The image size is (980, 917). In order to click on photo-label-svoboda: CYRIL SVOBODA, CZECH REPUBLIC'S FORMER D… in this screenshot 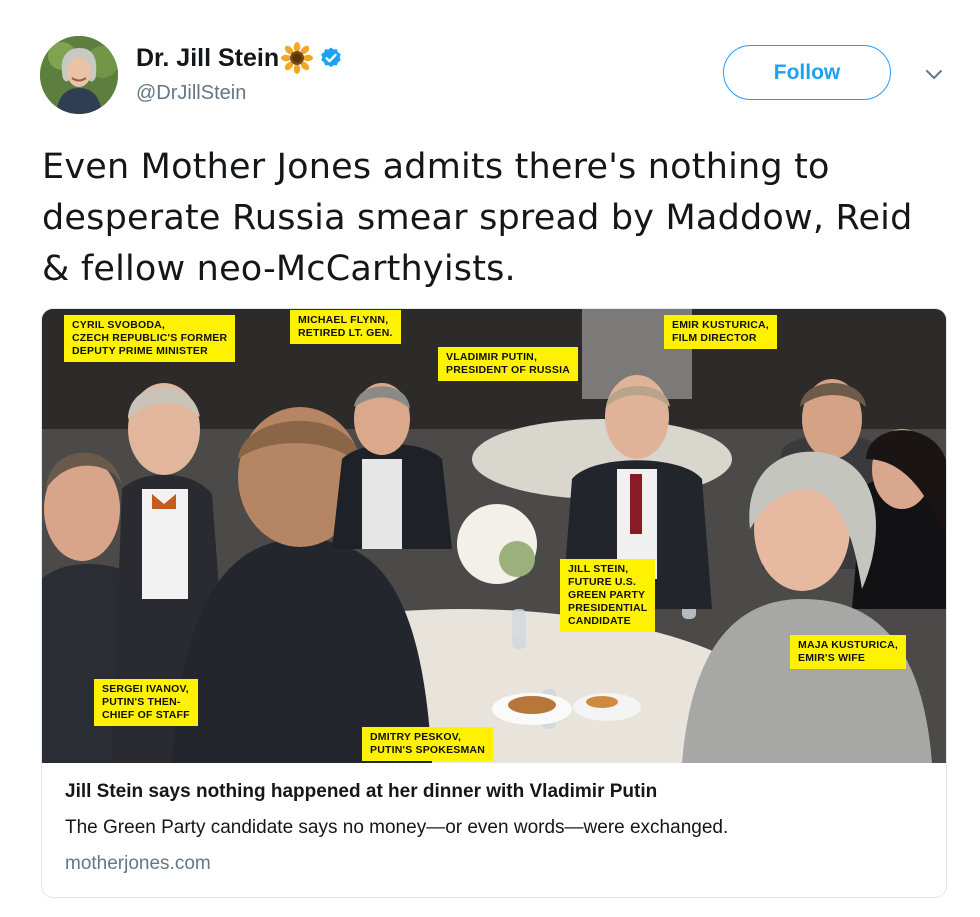, I will do `click(150, 338)`.